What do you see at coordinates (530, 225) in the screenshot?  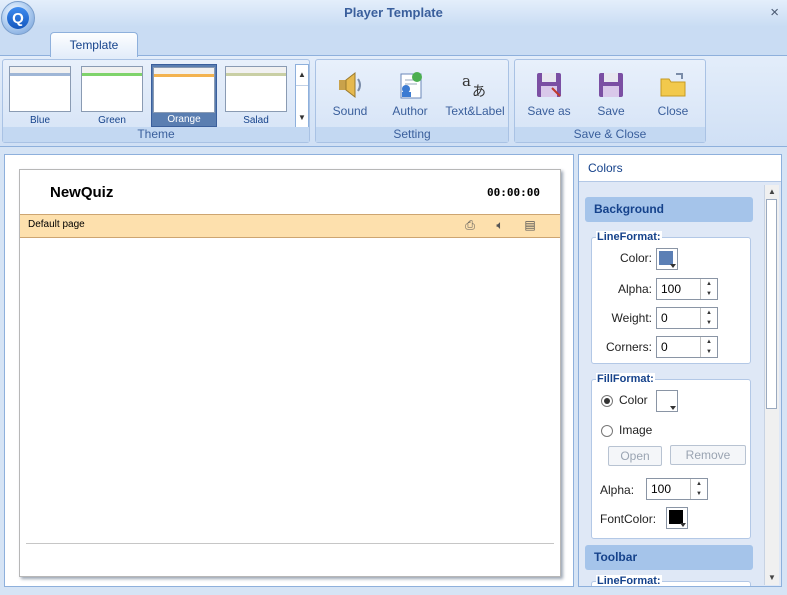 I see `card-icon: ▤` at bounding box center [530, 225].